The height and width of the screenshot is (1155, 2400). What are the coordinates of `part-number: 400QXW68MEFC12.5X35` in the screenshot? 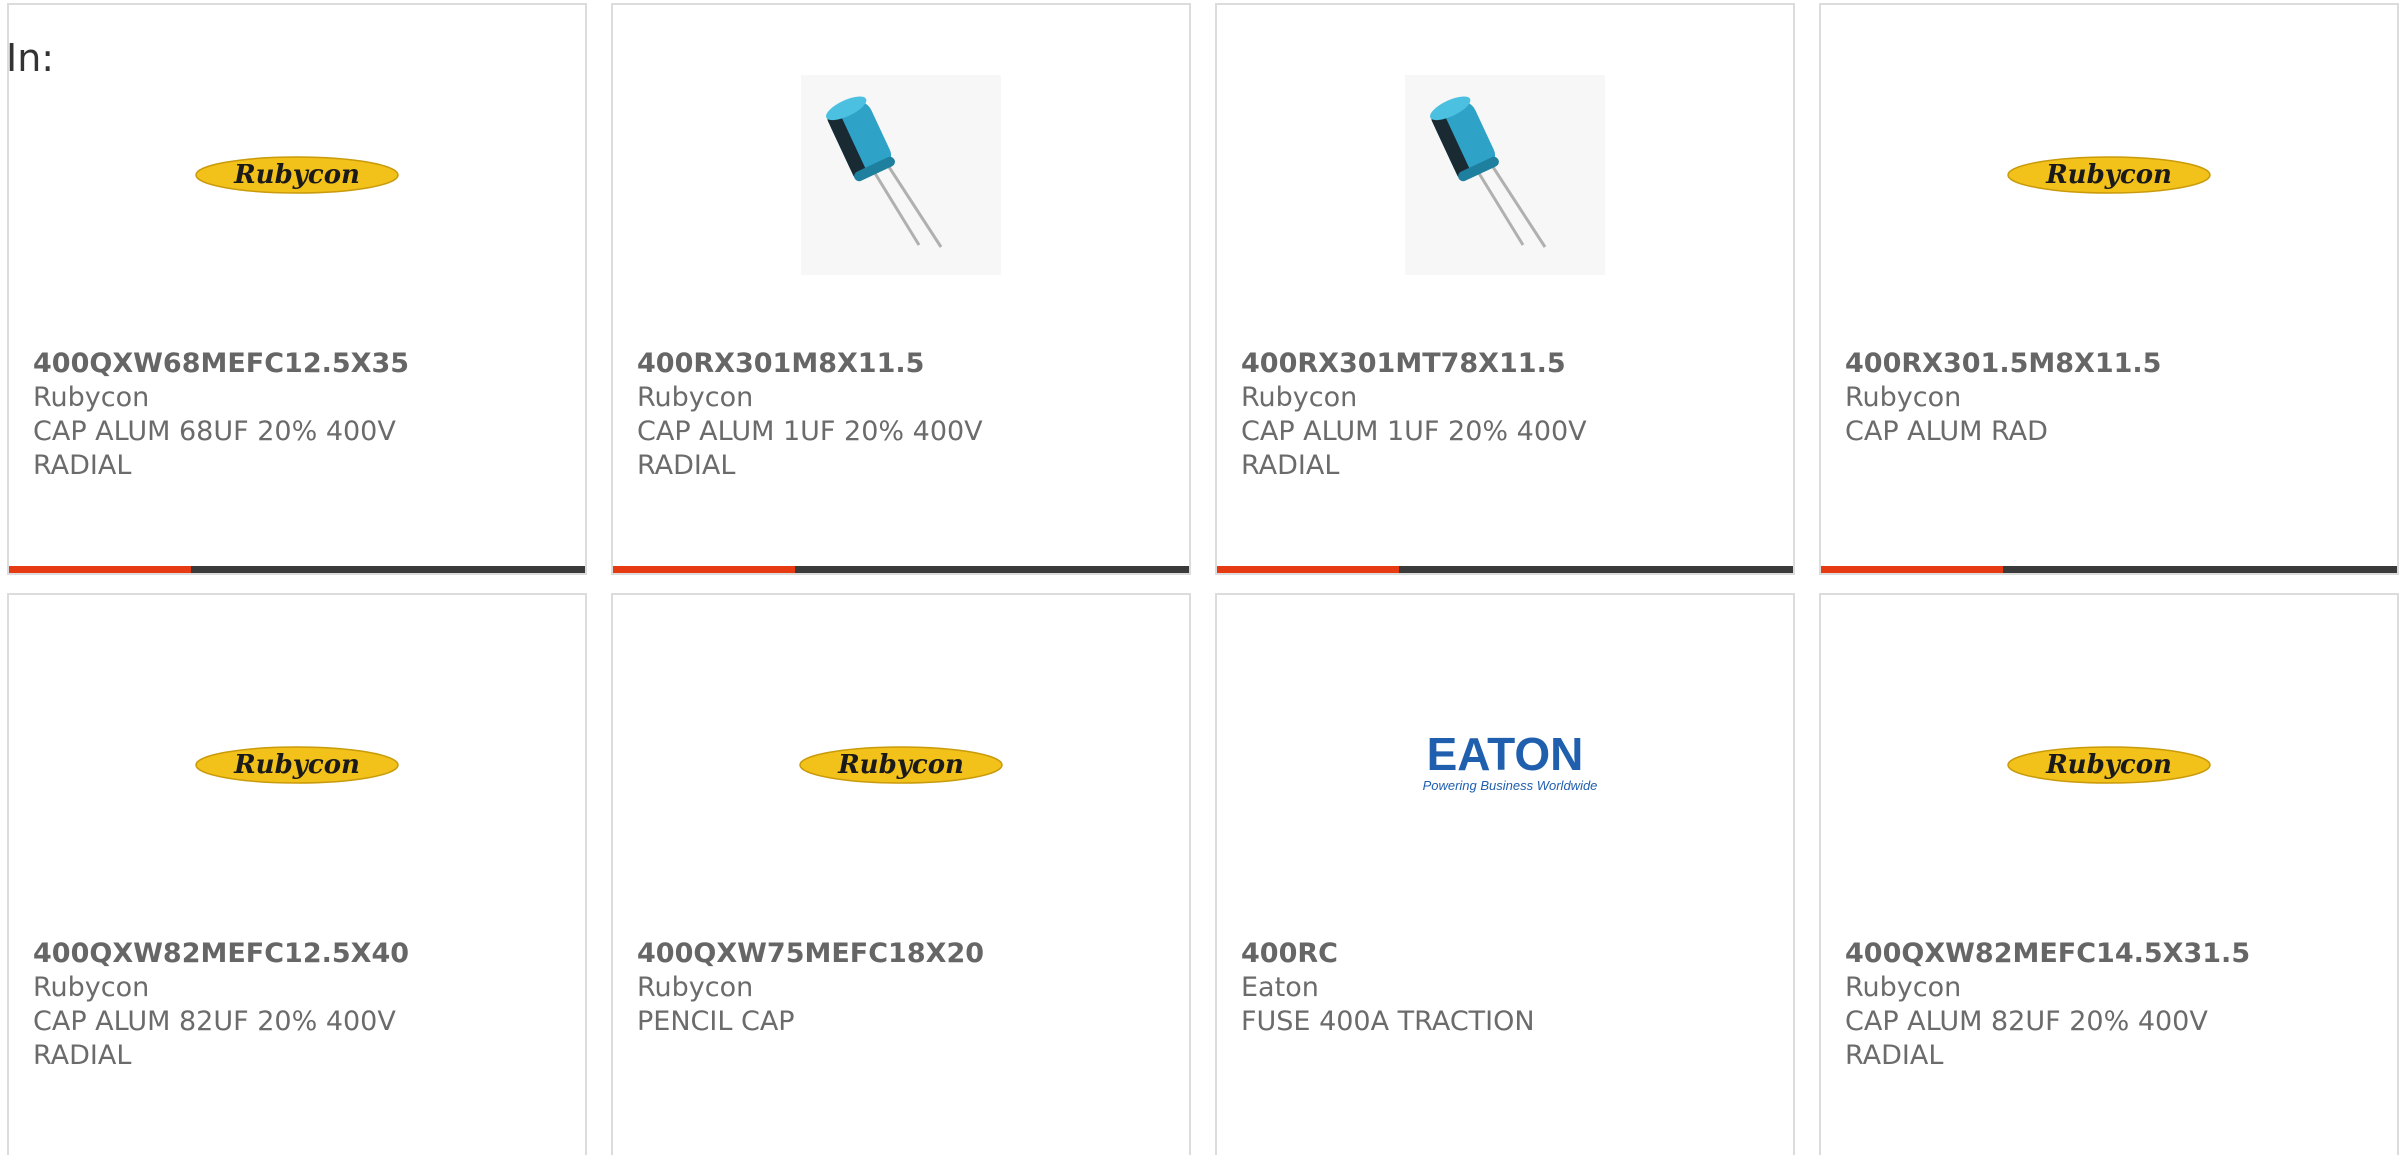 It's located at (297, 364).